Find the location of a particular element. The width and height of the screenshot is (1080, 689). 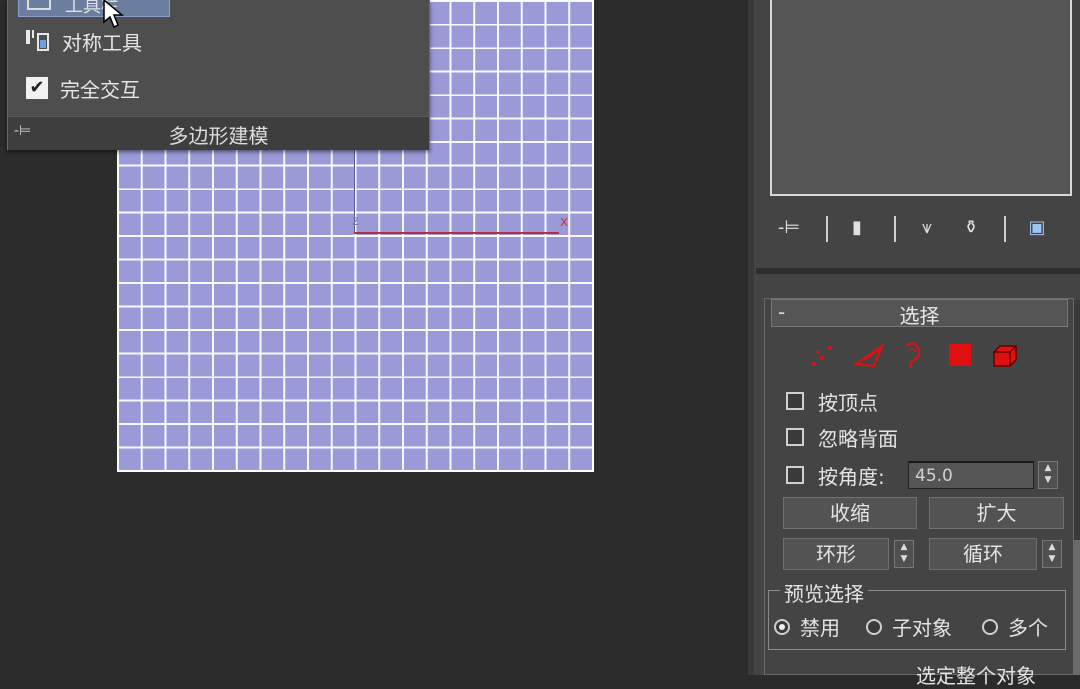

ribbon-item-label: 对称工具 is located at coordinates (102, 42).